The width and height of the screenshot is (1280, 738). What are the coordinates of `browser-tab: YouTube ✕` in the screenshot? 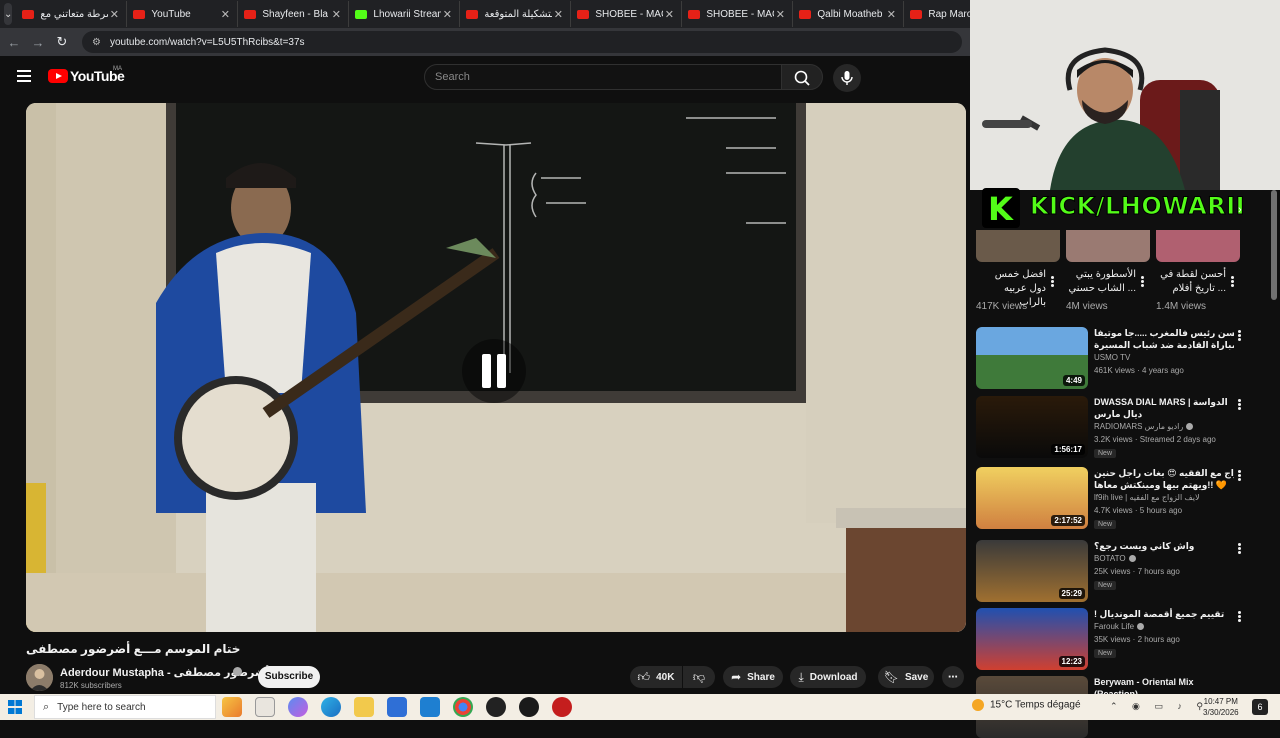 It's located at (183, 14).